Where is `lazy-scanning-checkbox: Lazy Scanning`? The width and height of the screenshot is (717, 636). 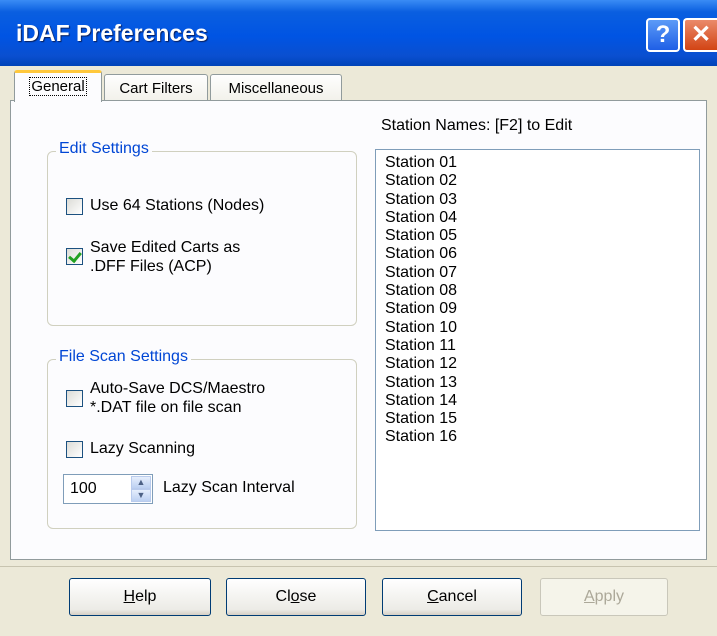 lazy-scanning-checkbox: Lazy Scanning is located at coordinates (206, 450).